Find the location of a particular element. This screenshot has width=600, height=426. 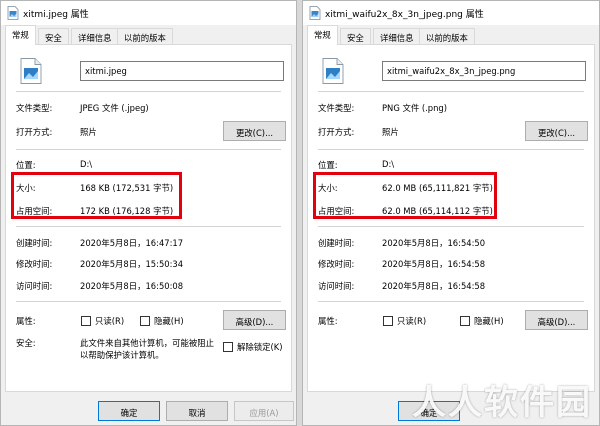

created-value: 2020年5月8日，16:54:50 is located at coordinates (434, 243).